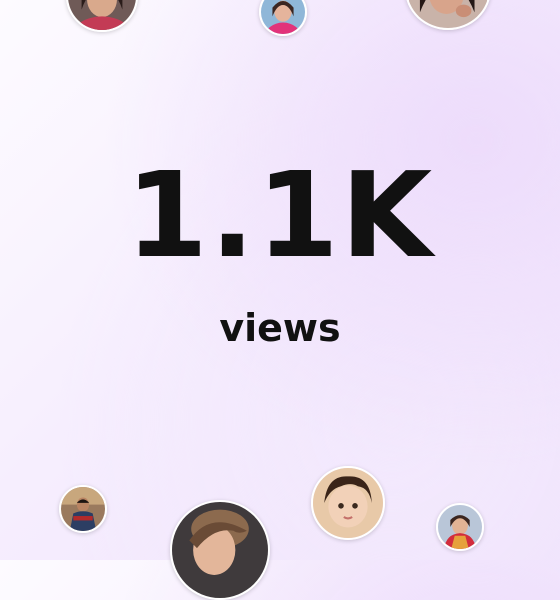  I want to click on views-label: views, so click(280, 328).